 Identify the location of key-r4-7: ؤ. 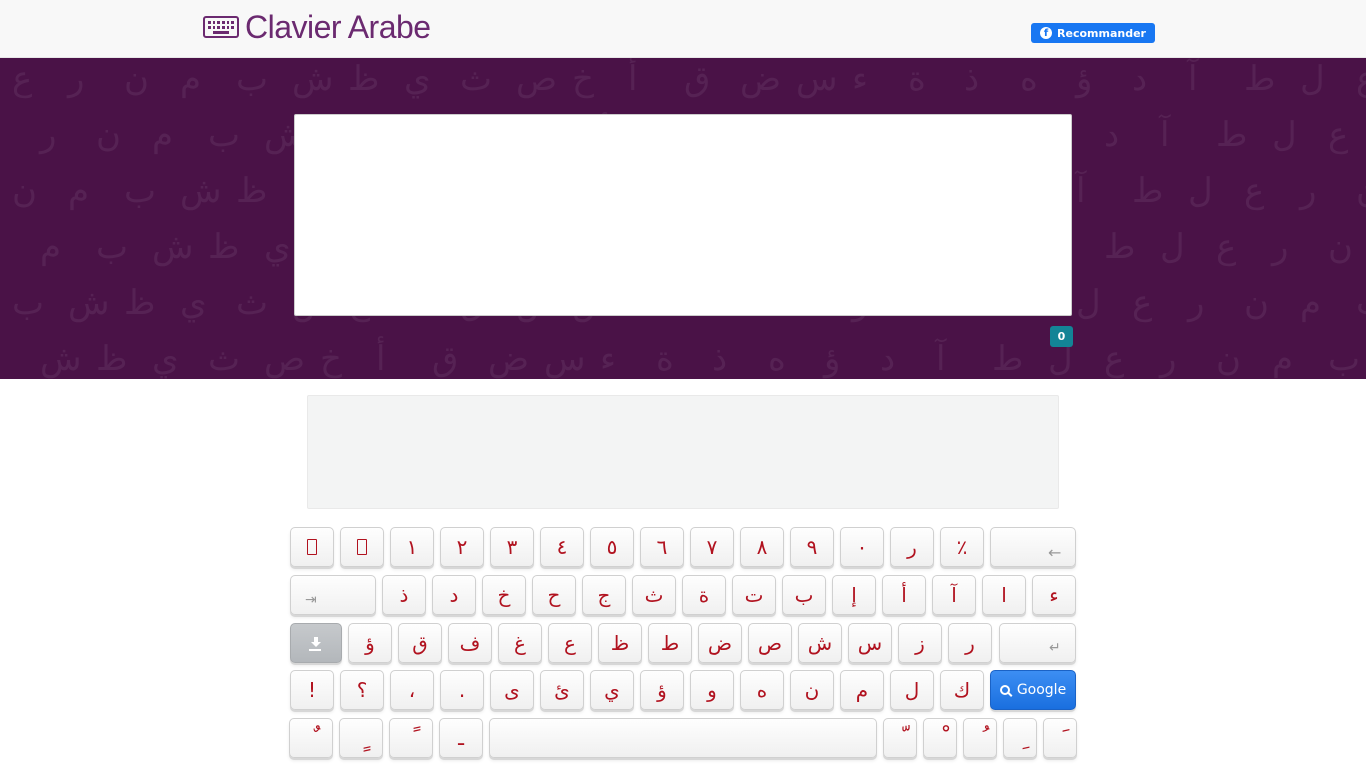
(662, 690).